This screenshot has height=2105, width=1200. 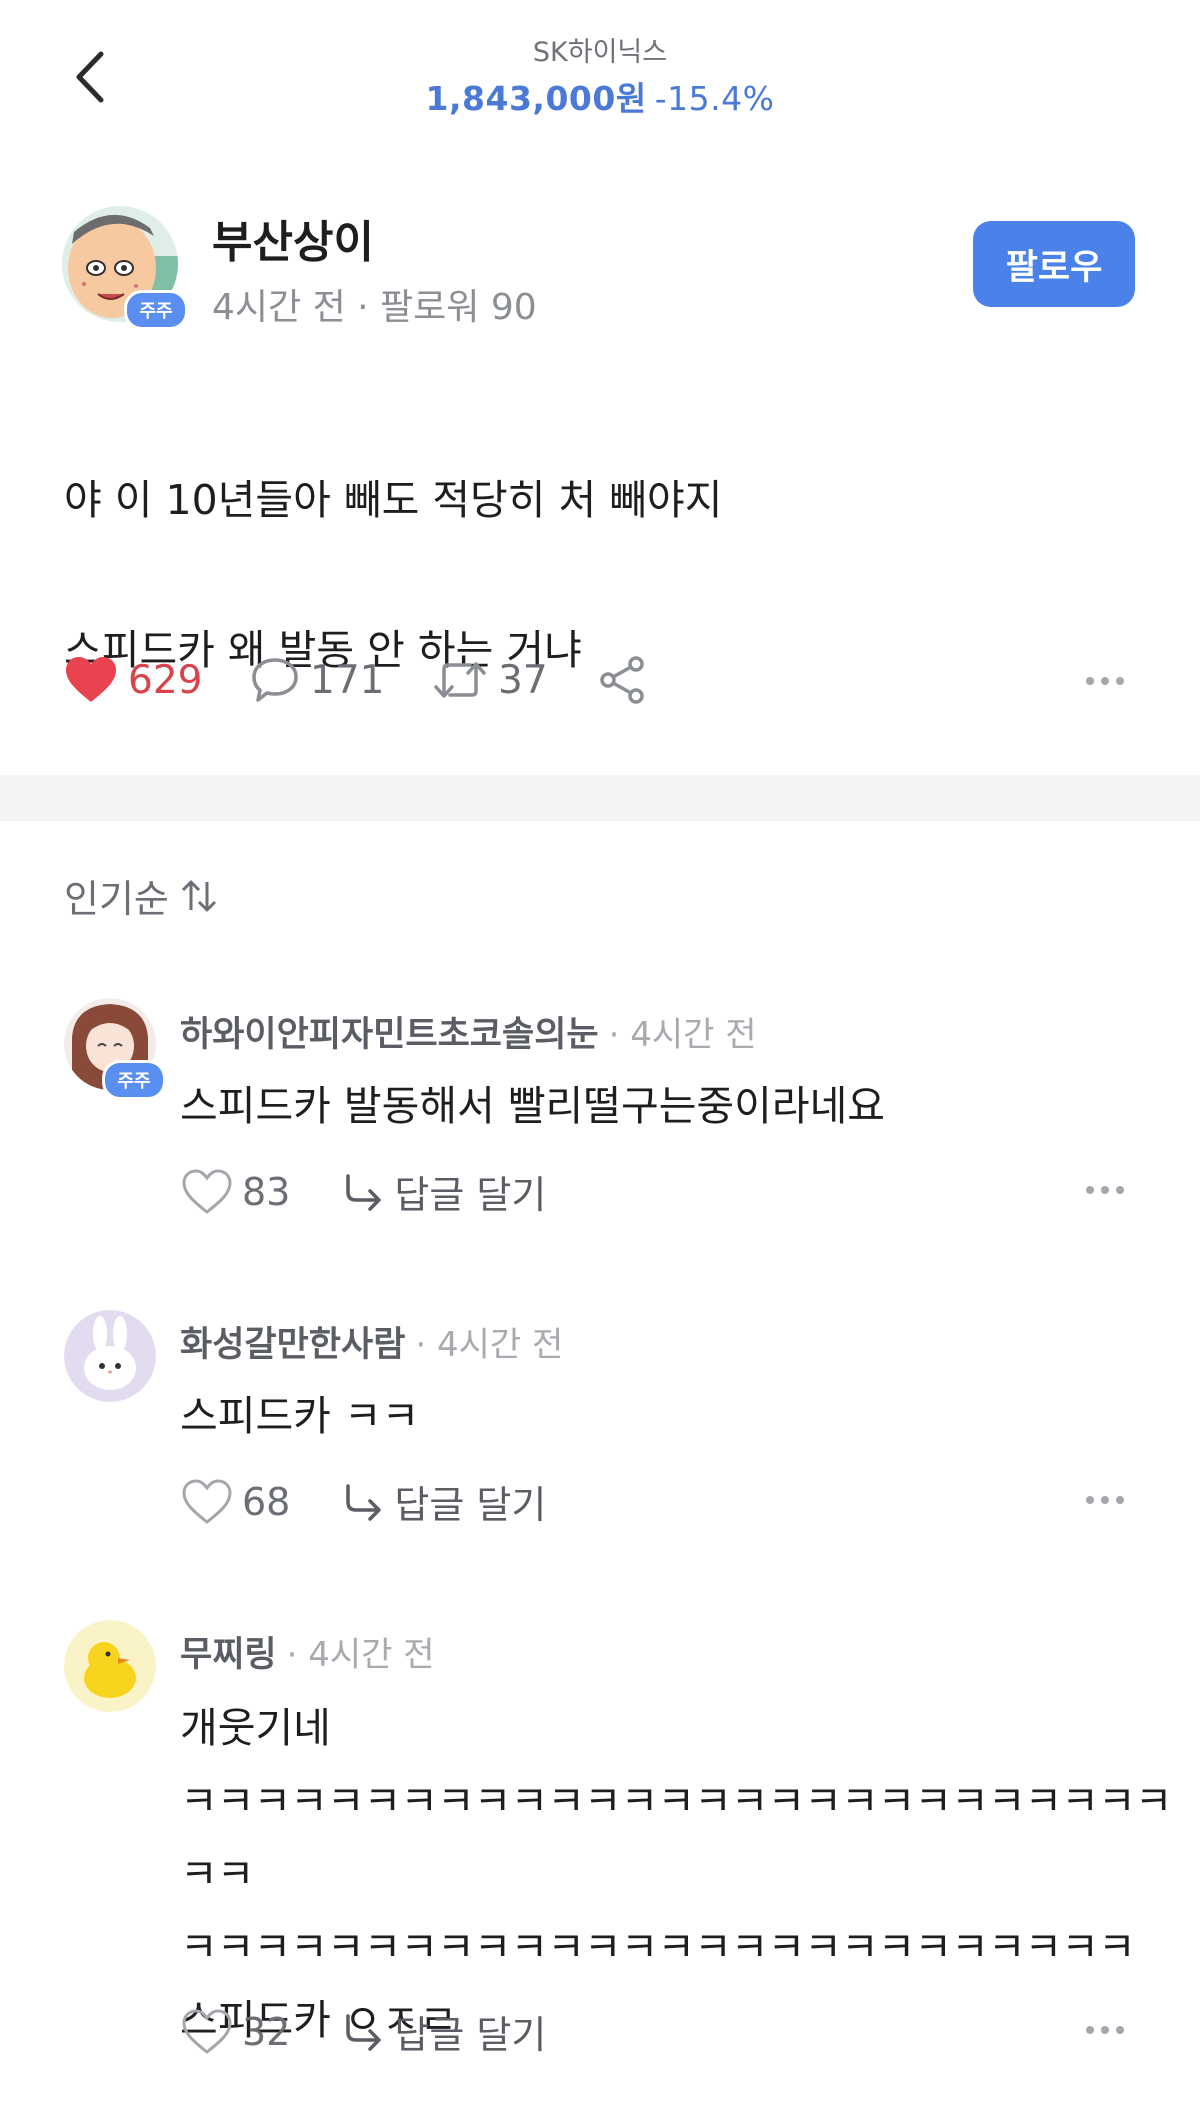 I want to click on comment-header: 무찌링 · 4시간 전, so click(x=307, y=1651).